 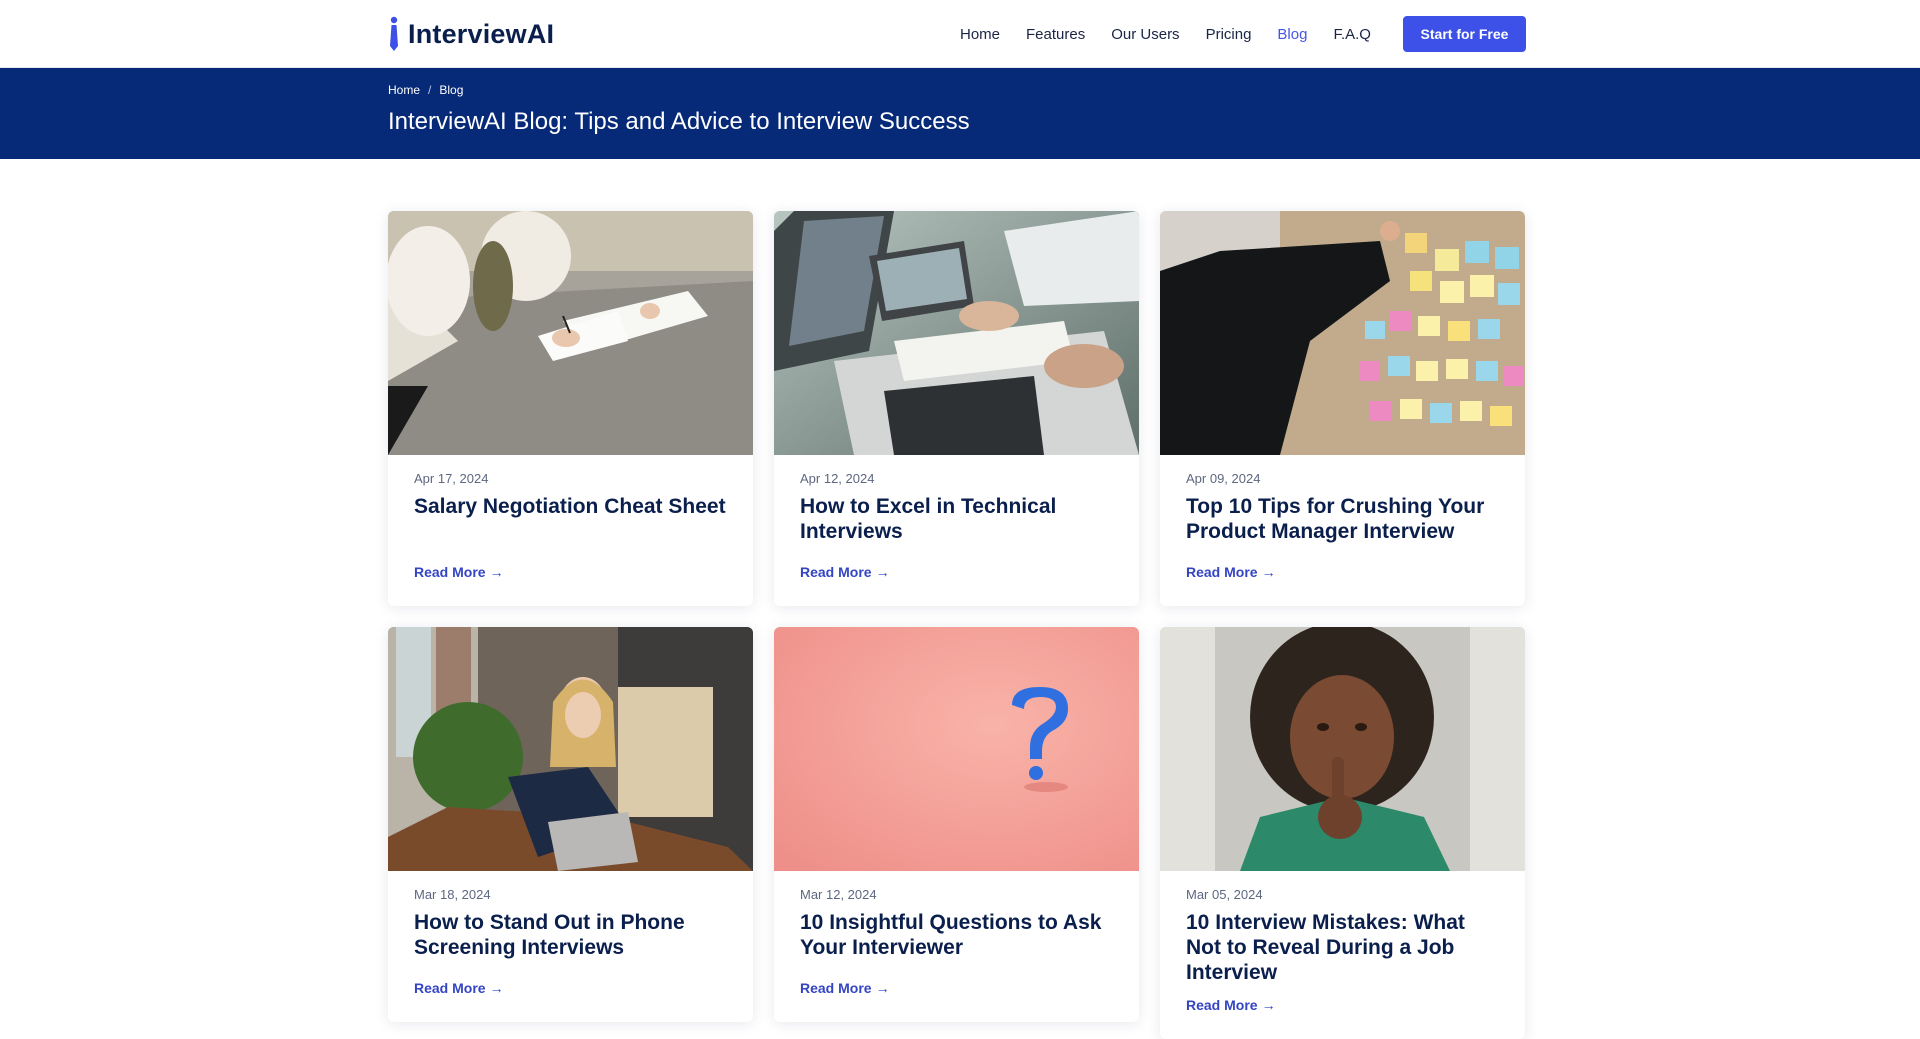 I want to click on breadcrumb-current: Blog, so click(x=451, y=90).